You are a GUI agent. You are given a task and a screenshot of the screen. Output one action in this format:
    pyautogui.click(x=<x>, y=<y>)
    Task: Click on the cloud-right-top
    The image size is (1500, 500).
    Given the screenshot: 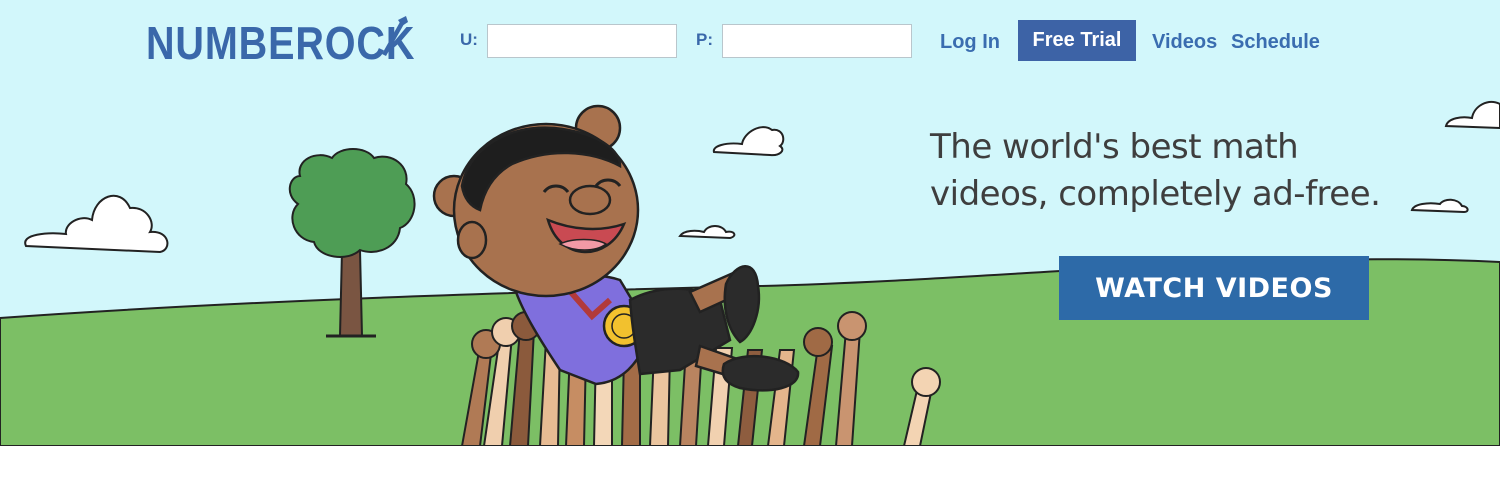 What is the action you would take?
    pyautogui.click(x=1472, y=115)
    